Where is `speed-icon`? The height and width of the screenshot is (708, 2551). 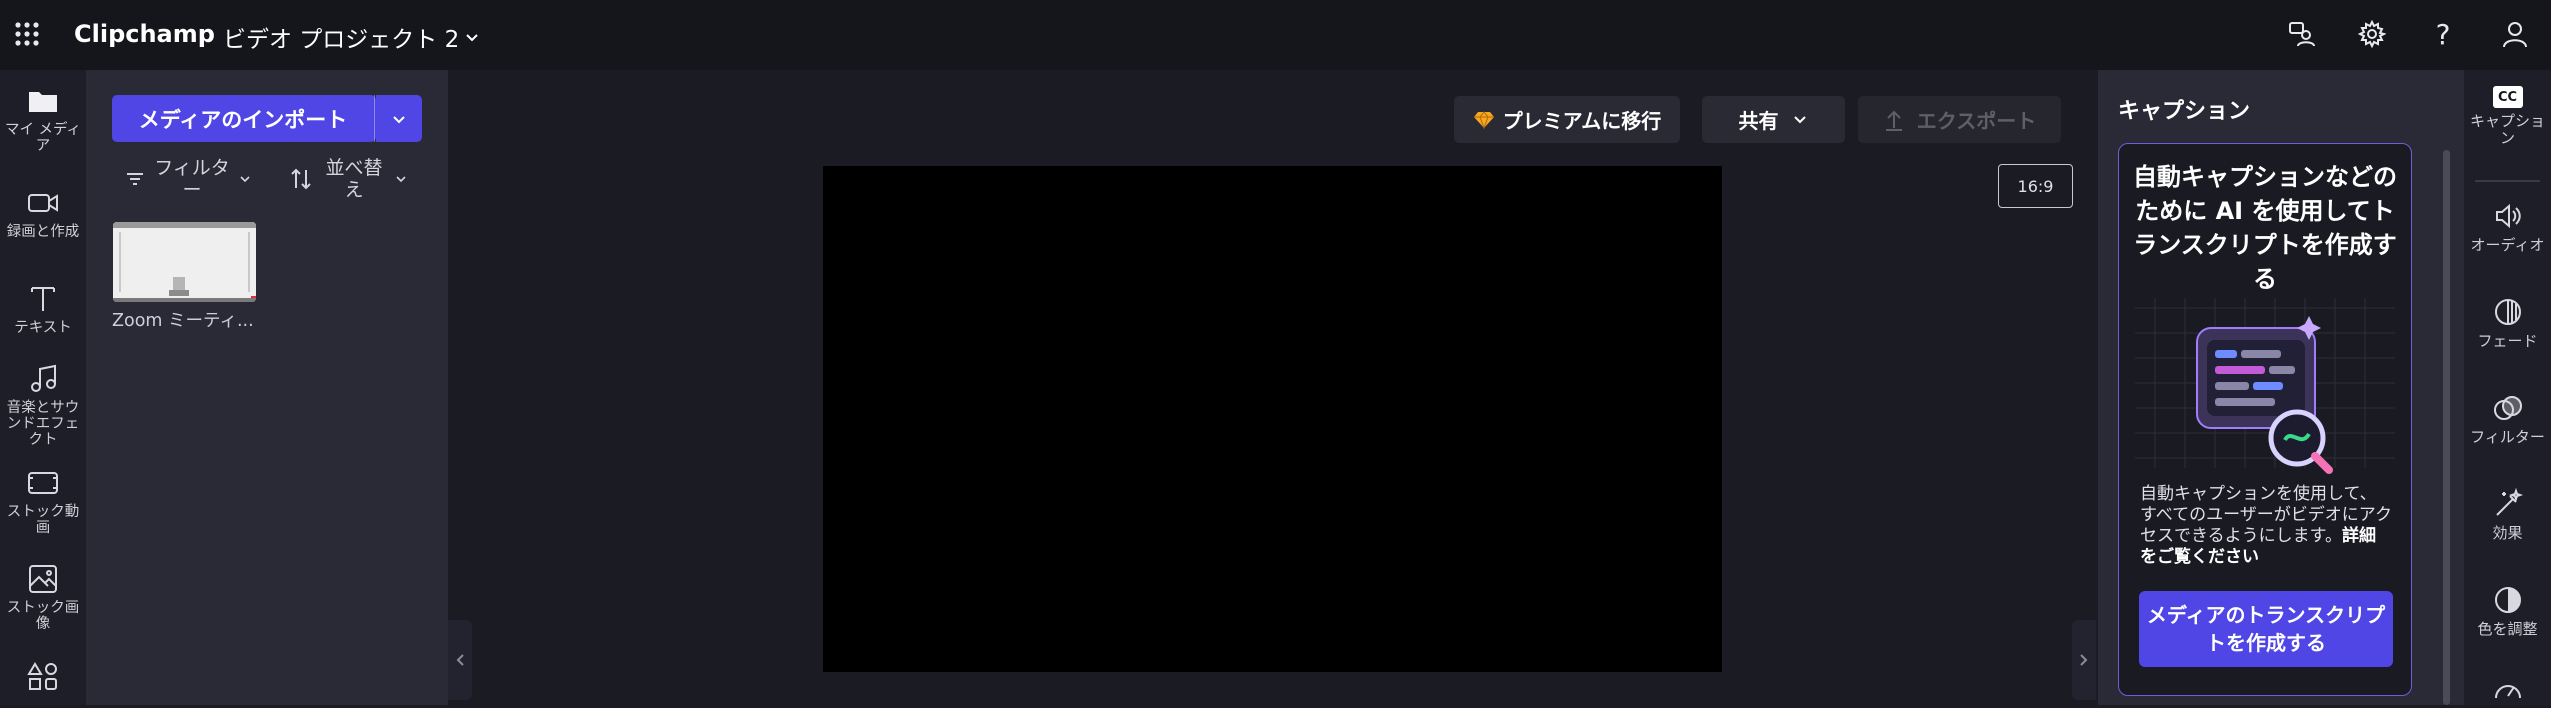
speed-icon is located at coordinates (2507, 692).